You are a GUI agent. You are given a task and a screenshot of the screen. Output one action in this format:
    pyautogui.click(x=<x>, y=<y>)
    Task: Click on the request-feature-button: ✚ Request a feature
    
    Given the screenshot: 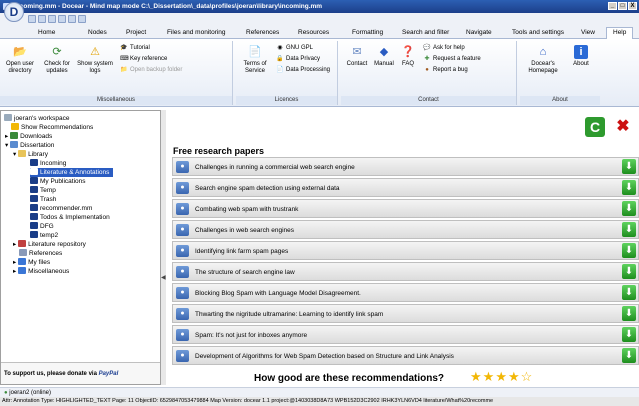 What is the action you would take?
    pyautogui.click(x=451, y=59)
    